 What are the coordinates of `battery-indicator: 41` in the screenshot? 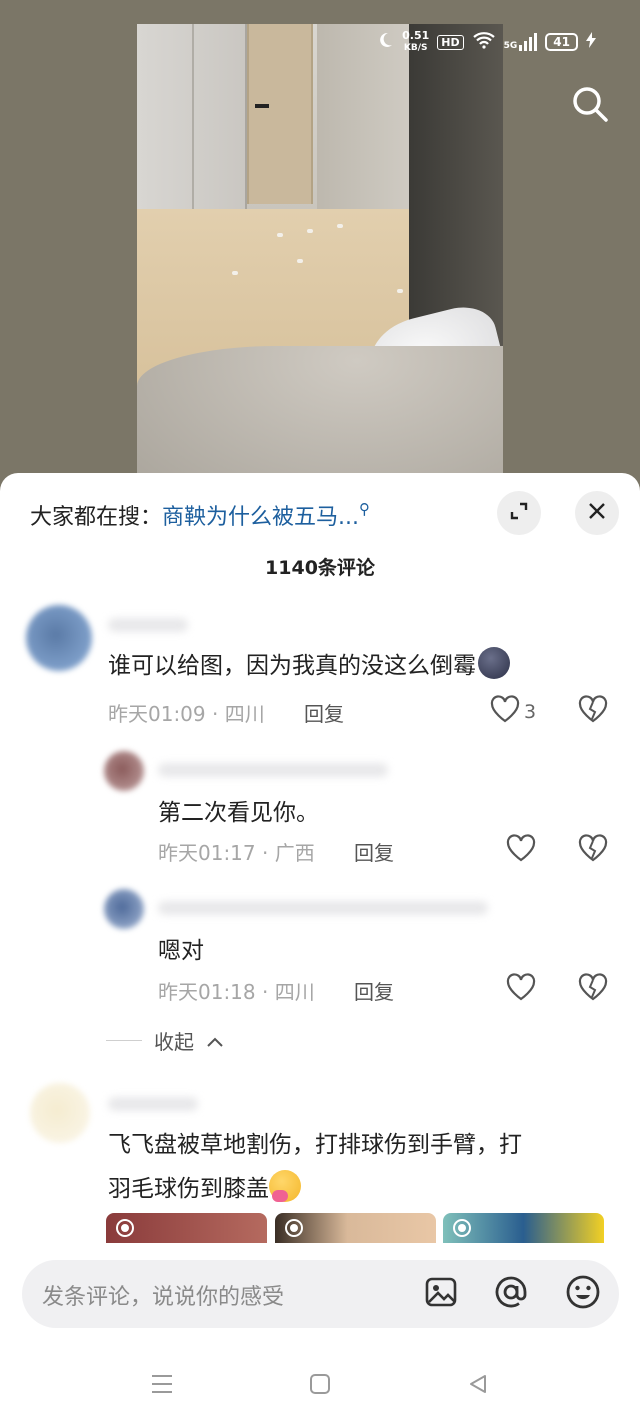 It's located at (561, 42).